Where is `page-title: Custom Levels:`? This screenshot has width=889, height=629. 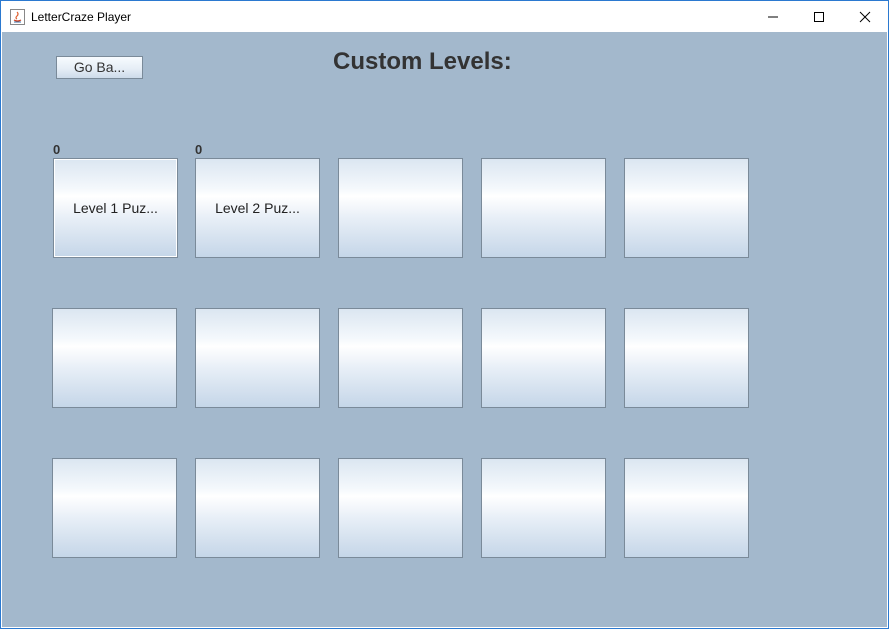
page-title: Custom Levels: is located at coordinates (422, 61).